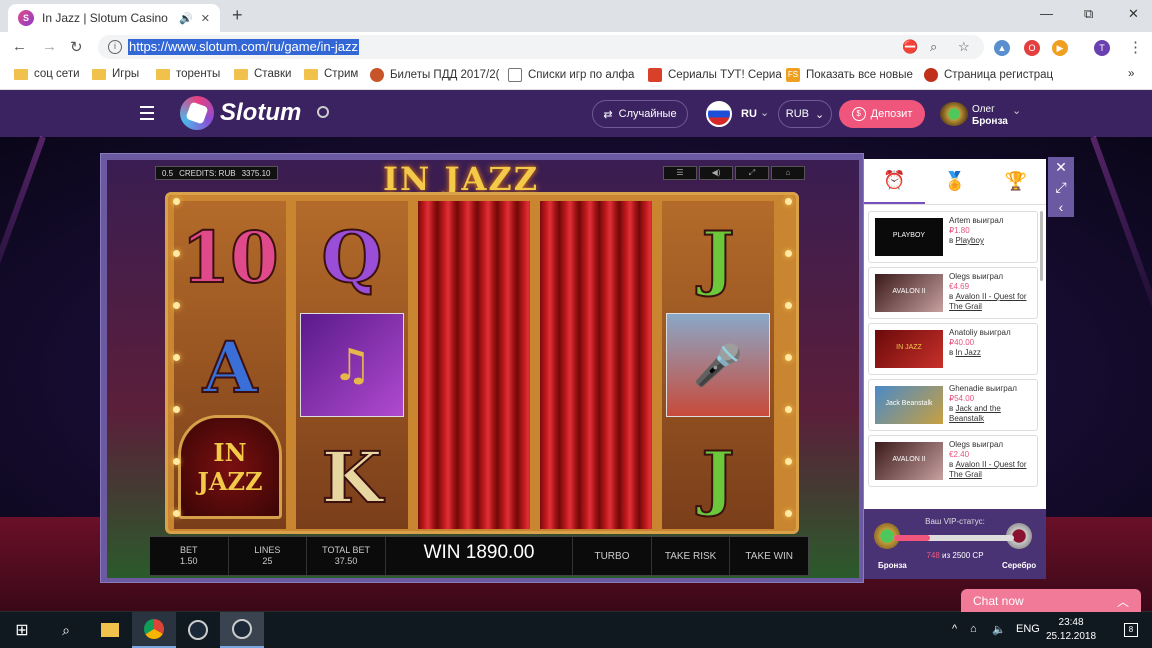  I want to click on close-window-button: ✕, so click(1133, 14).